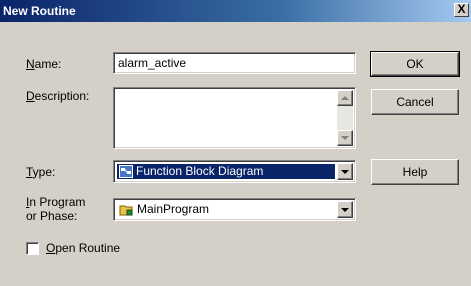 The height and width of the screenshot is (286, 471). I want to click on open-routine-checkbox, so click(32, 248).